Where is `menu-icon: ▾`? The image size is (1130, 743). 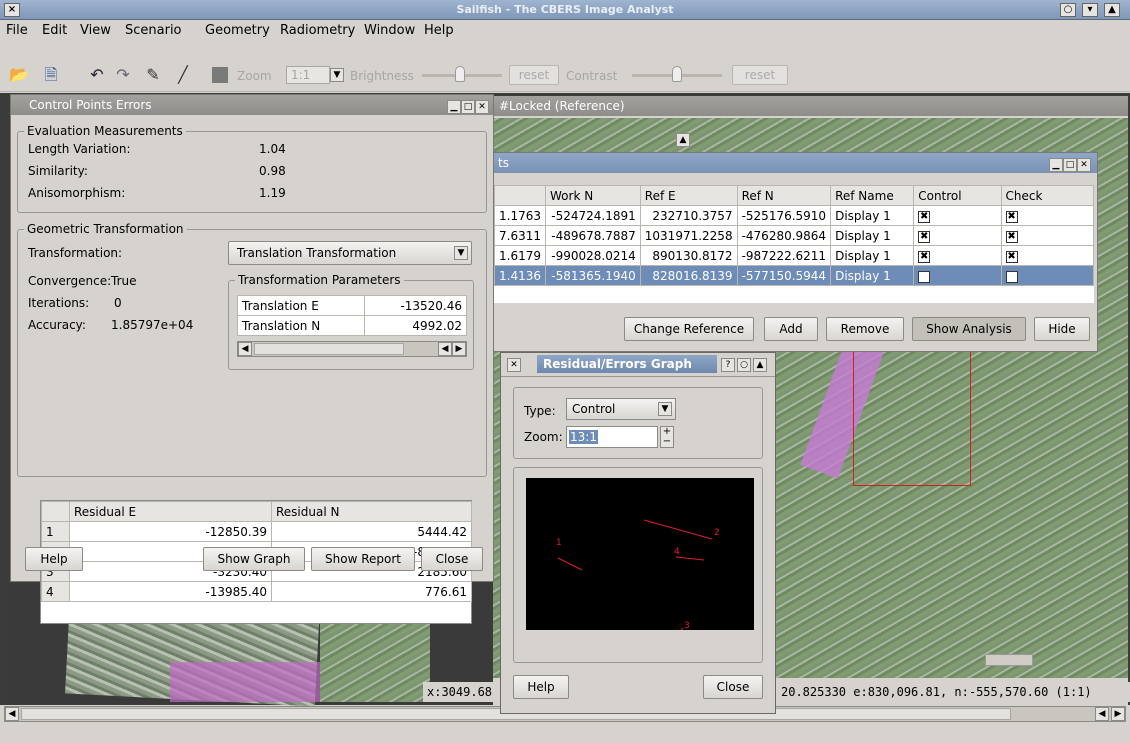
menu-icon: ▾ is located at coordinates (1090, 10).